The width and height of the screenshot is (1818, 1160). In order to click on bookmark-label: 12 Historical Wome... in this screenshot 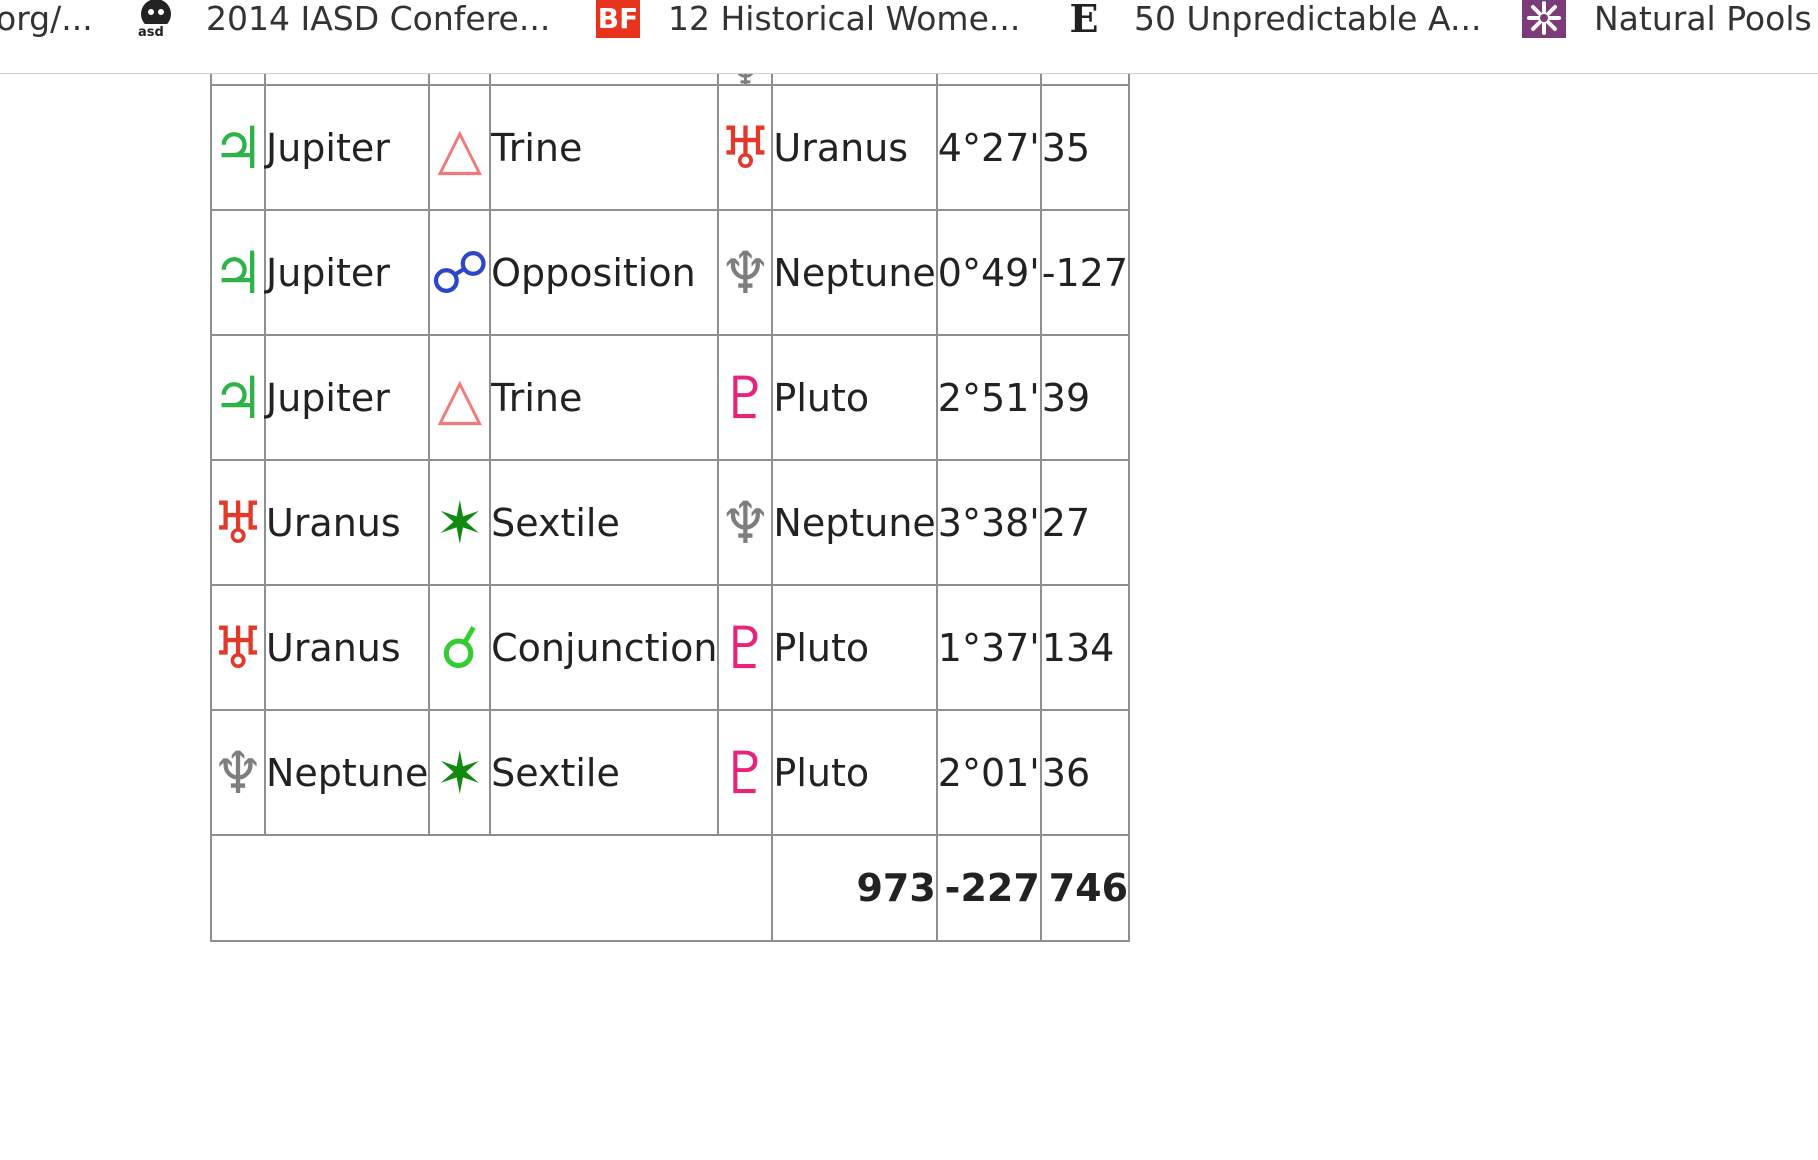, I will do `click(844, 19)`.